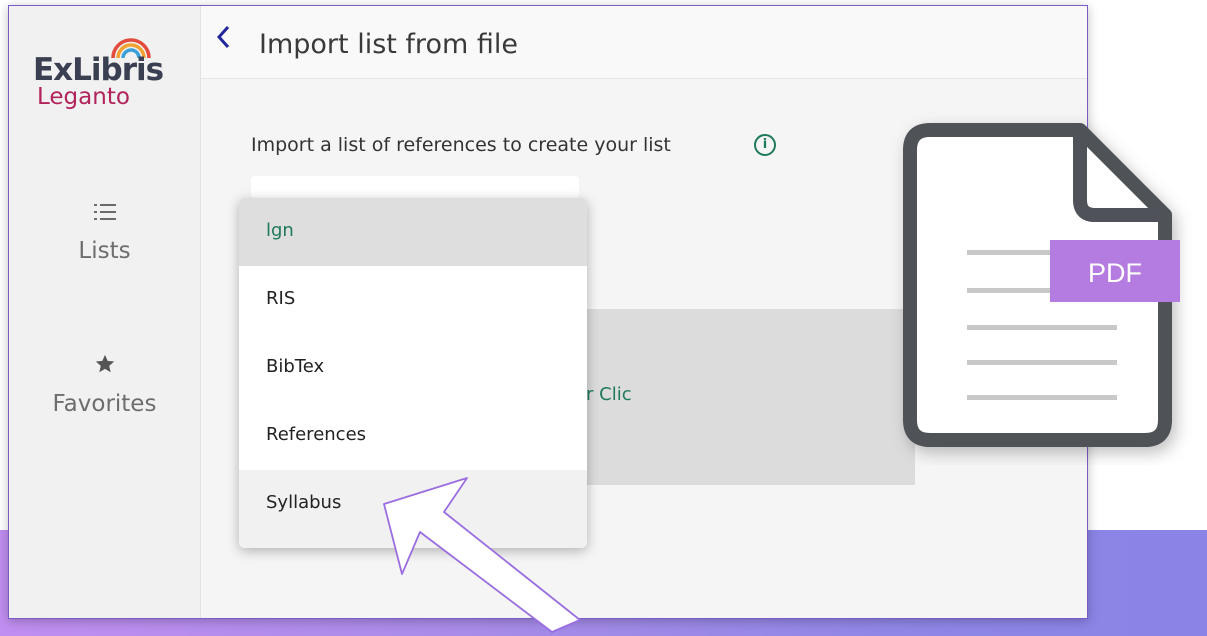 The image size is (1207, 636). I want to click on pdf-file-icon: PDF, so click(1041, 285).